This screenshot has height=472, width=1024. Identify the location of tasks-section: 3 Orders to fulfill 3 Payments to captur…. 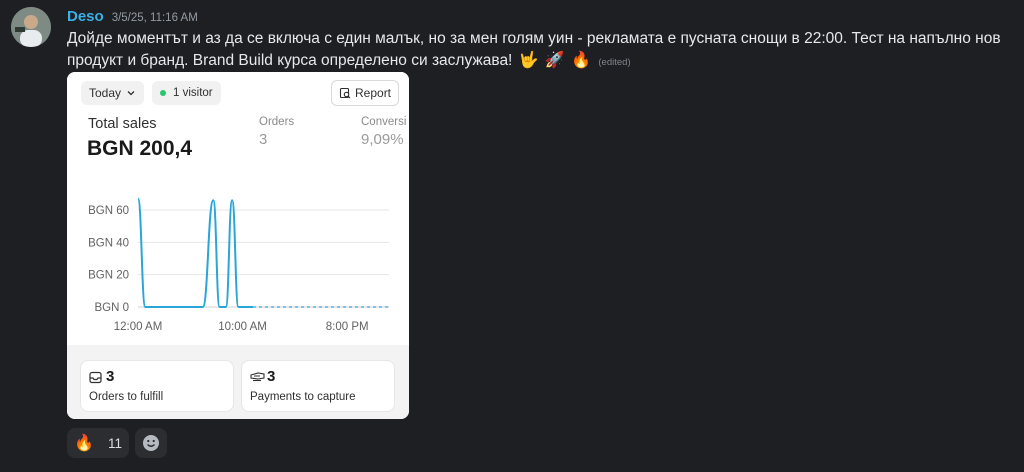
(238, 382).